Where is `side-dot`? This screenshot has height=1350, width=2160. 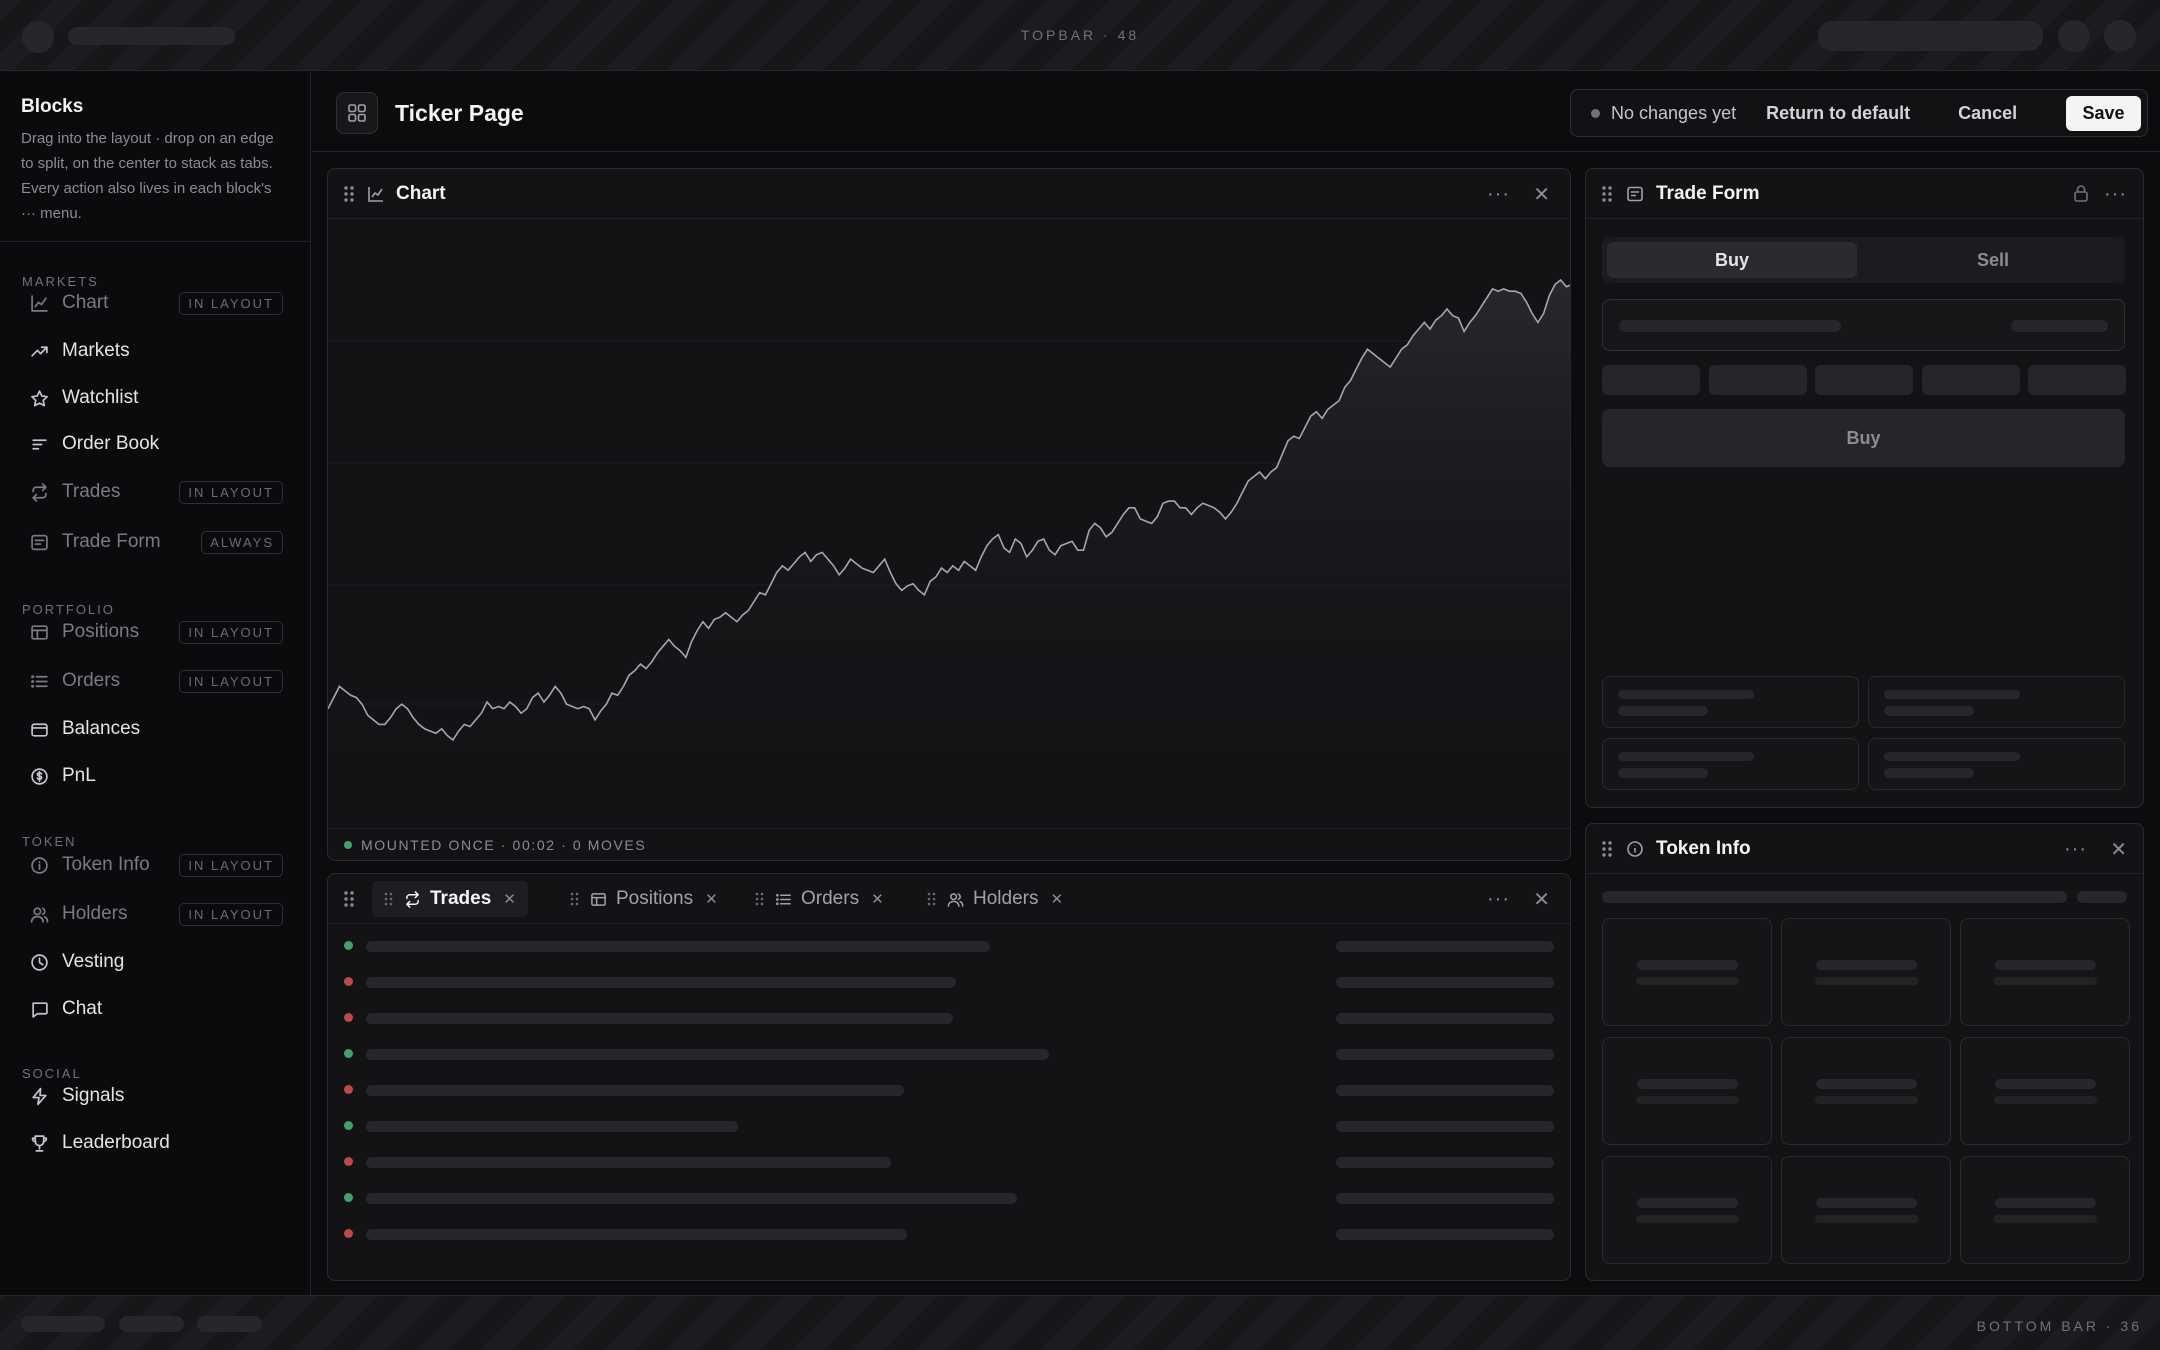
side-dot is located at coordinates (348, 1233).